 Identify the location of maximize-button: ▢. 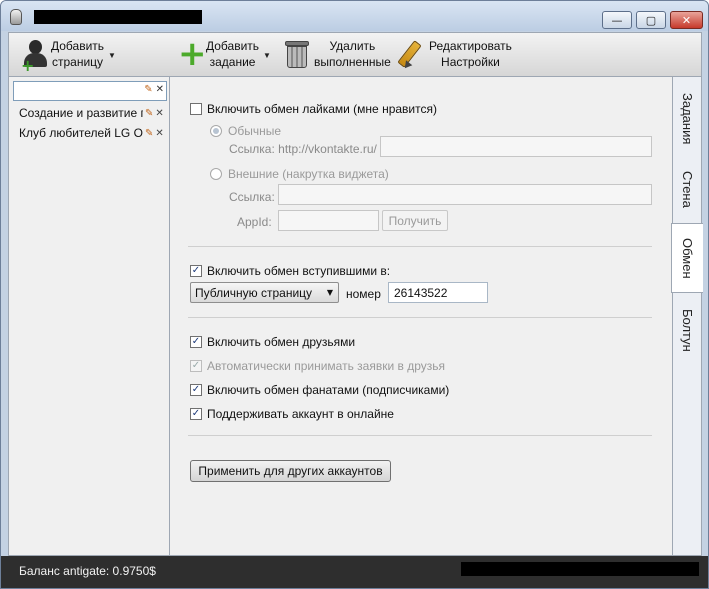
(651, 20).